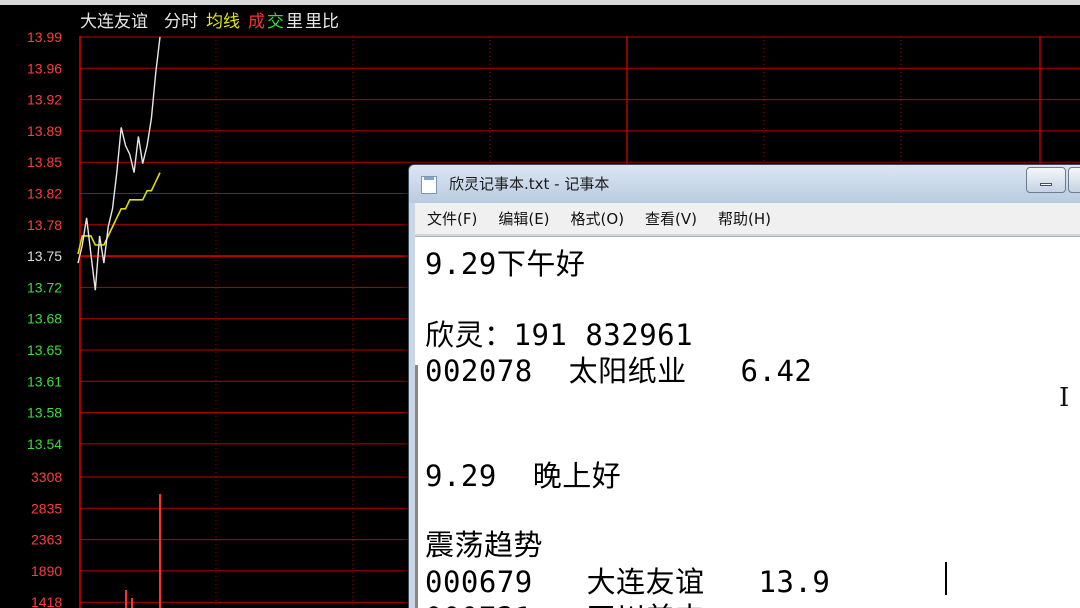 The height and width of the screenshot is (608, 1080). Describe the element at coordinates (1046, 184) in the screenshot. I see `minimize-icon` at that location.